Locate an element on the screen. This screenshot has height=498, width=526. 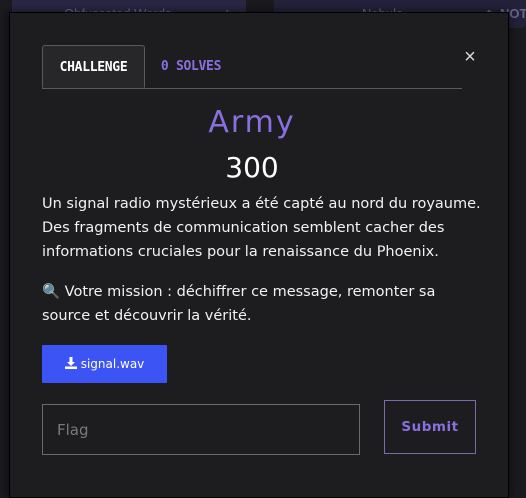
download-icon is located at coordinates (70, 363).